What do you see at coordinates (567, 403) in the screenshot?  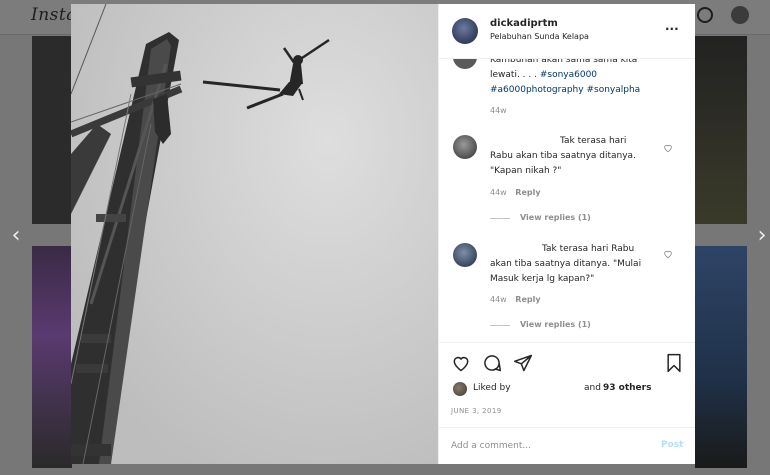 I see `post-actions: Liked by and 93 others JUNE 3, 2019 Post` at bounding box center [567, 403].